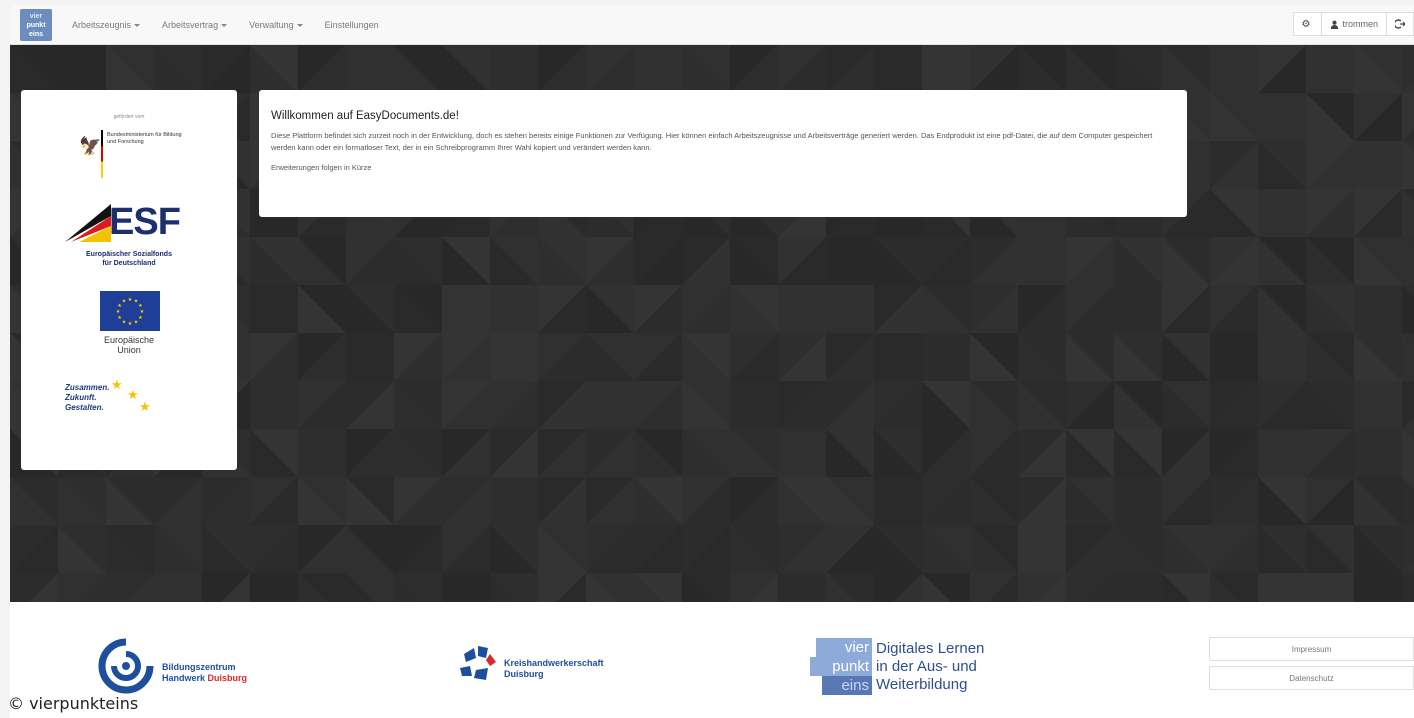 This screenshot has height=718, width=1414. Describe the element at coordinates (125, 405) in the screenshot. I see `slogan-logo: Zusammen. Zukunft. Gestalten. ★ ★ ★` at that location.